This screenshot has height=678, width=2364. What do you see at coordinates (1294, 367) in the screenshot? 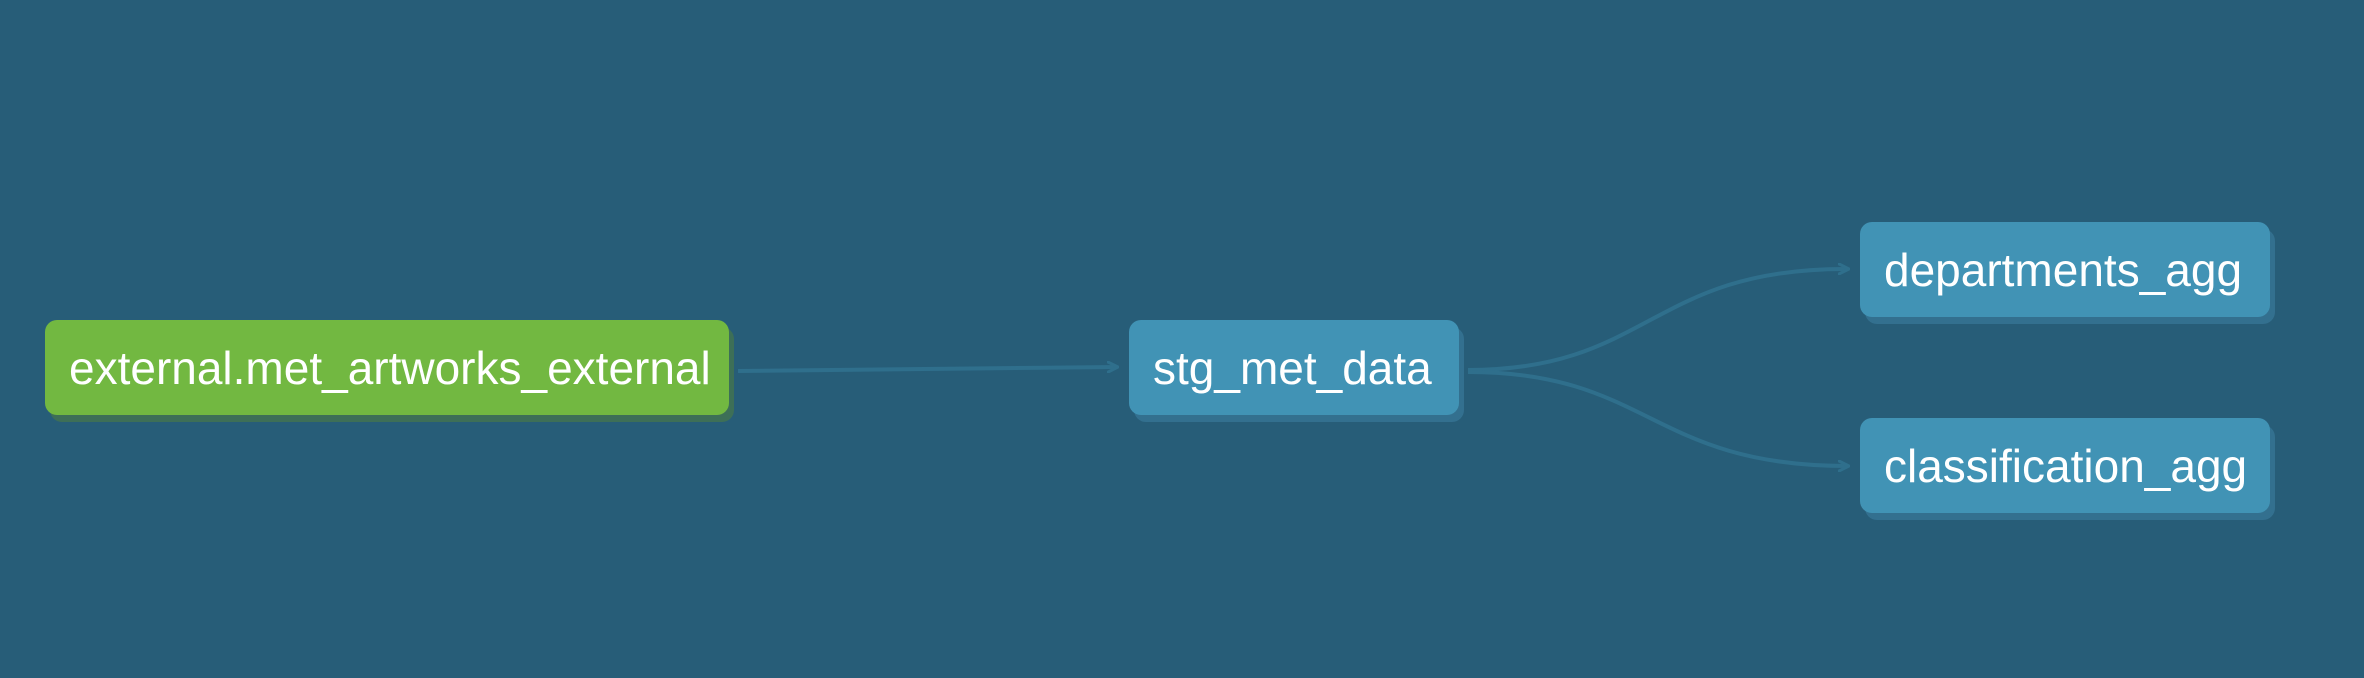
I see `node-stg-met-data: stg_met_data` at bounding box center [1294, 367].